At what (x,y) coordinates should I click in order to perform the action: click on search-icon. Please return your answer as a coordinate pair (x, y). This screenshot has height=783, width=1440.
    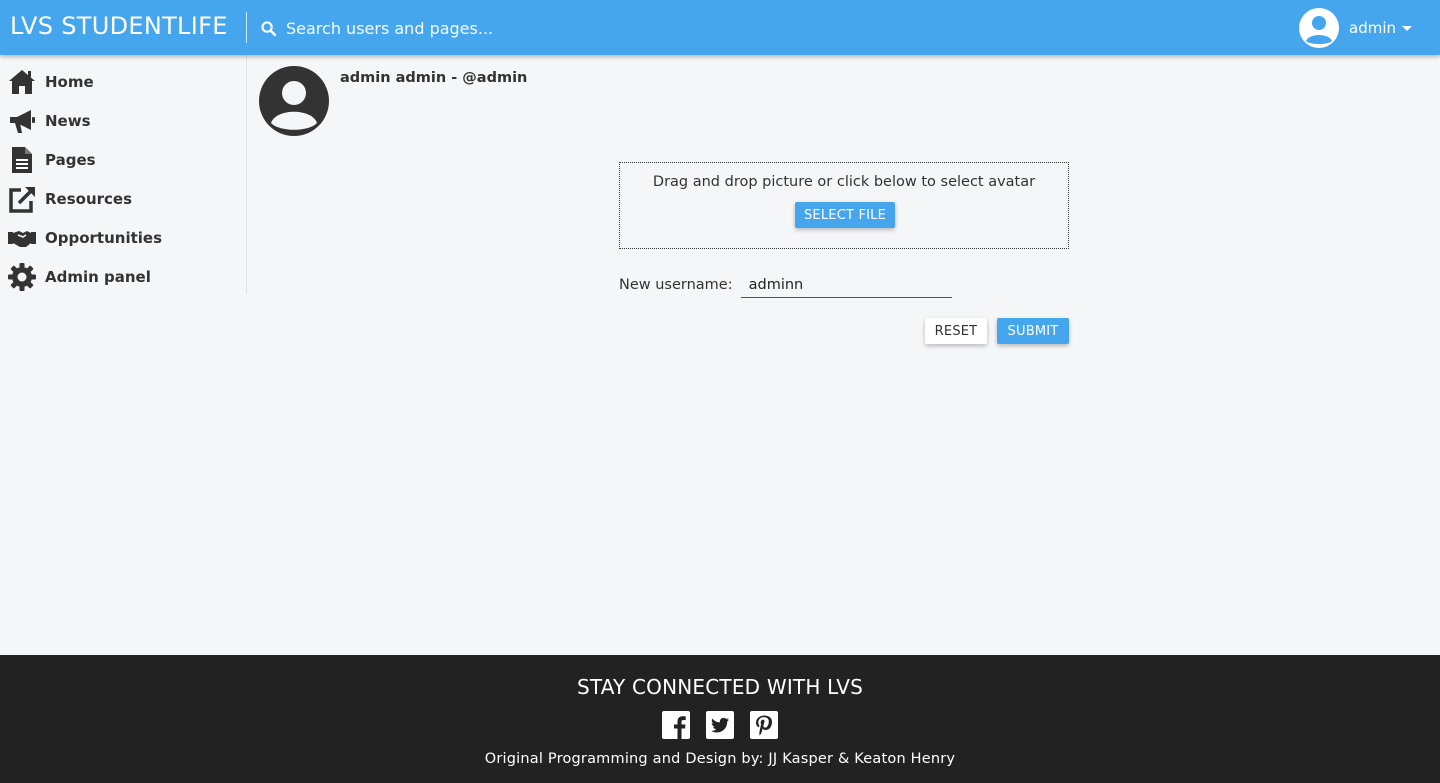
    Looking at the image, I should click on (269, 28).